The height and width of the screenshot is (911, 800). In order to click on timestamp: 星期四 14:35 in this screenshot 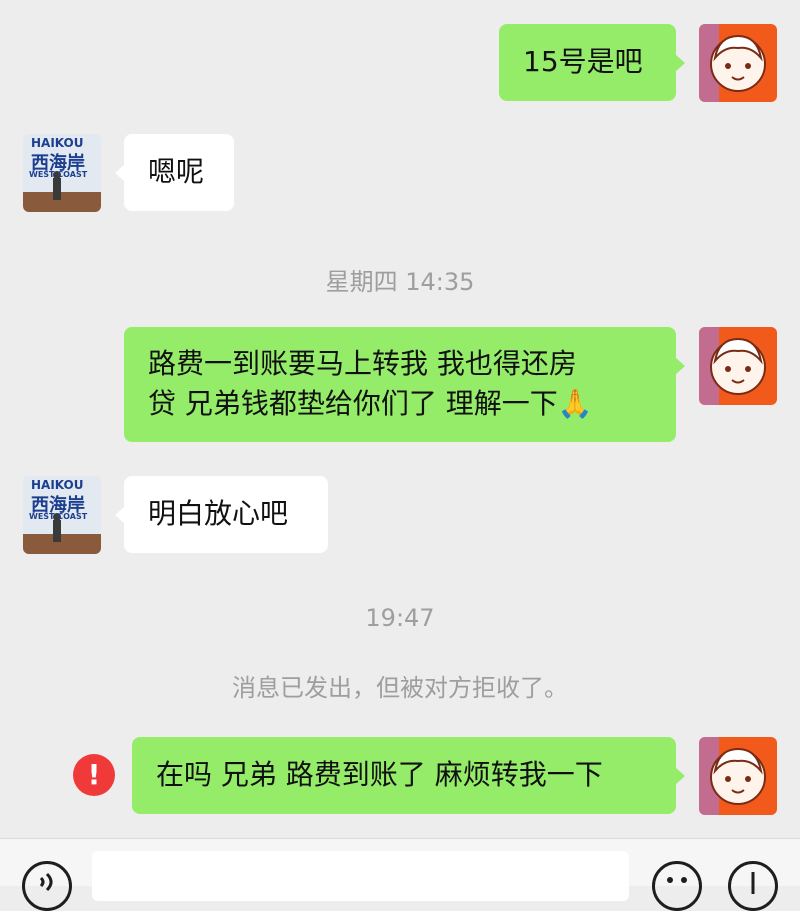, I will do `click(400, 282)`.